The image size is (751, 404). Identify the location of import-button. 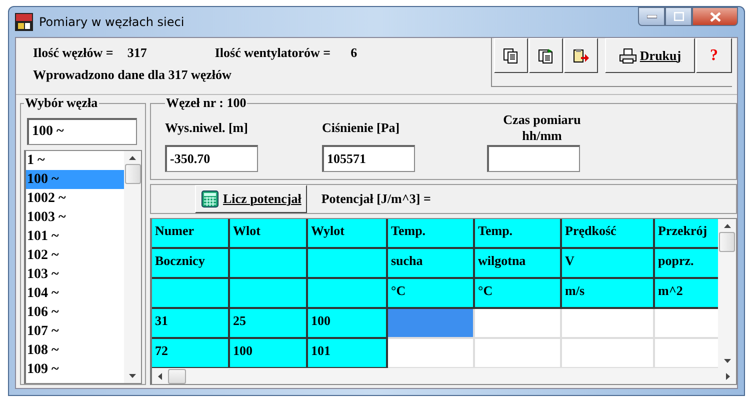
(581, 55).